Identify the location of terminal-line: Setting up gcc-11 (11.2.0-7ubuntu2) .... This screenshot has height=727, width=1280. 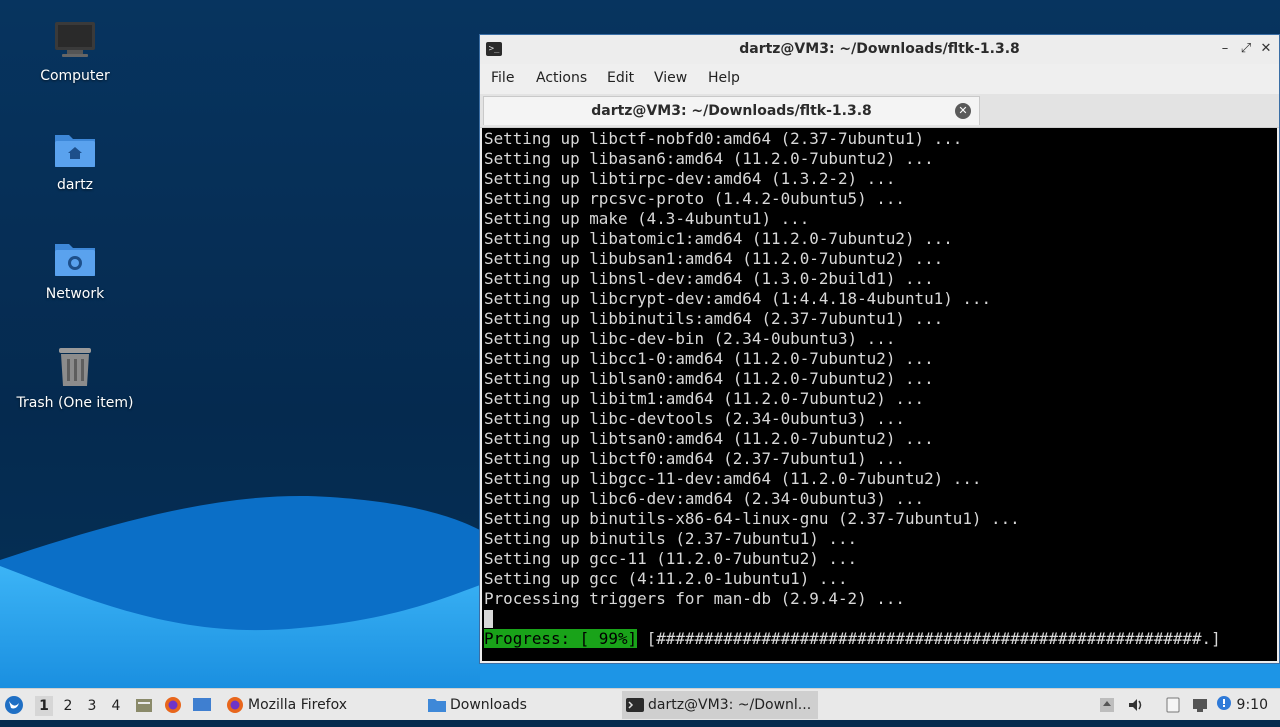
(671, 558).